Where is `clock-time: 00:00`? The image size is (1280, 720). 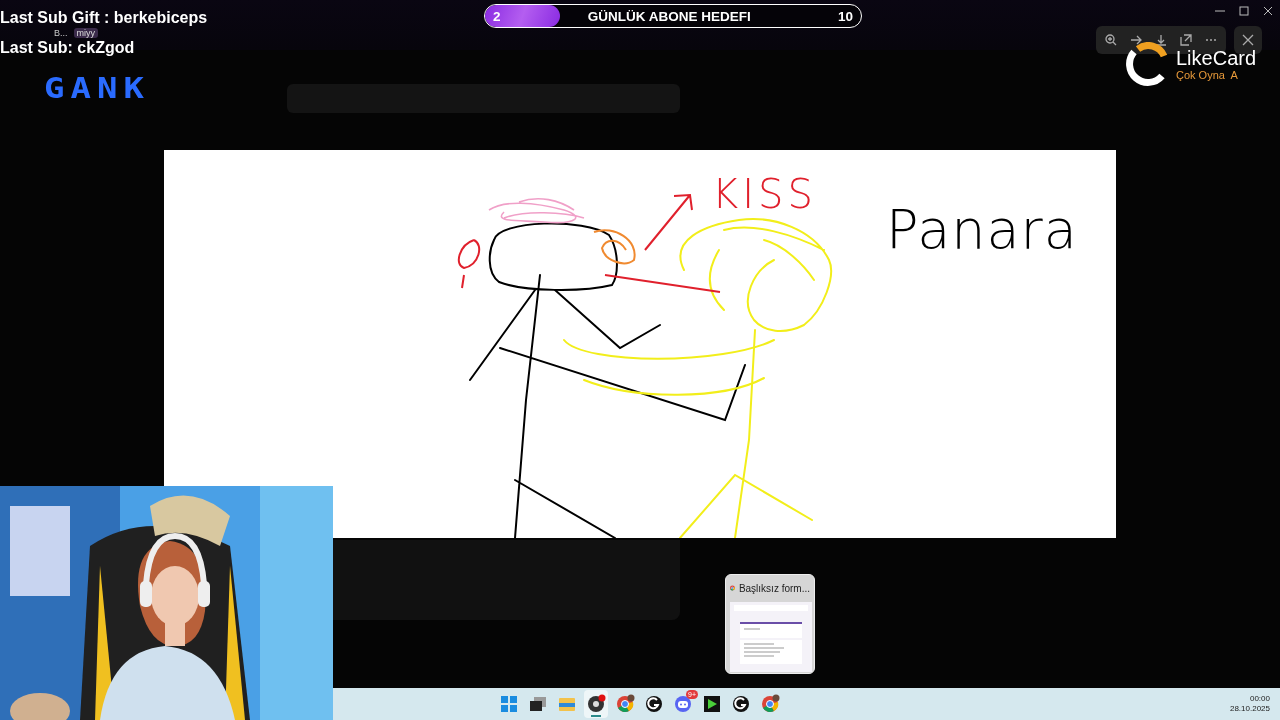 clock-time: 00:00 is located at coordinates (1259, 699).